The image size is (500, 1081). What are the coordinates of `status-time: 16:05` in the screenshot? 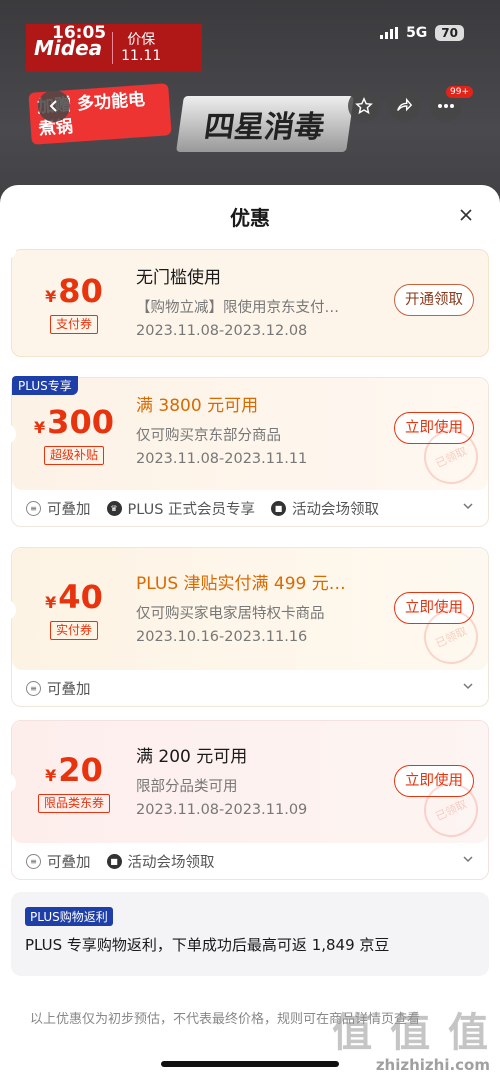 It's located at (79, 33).